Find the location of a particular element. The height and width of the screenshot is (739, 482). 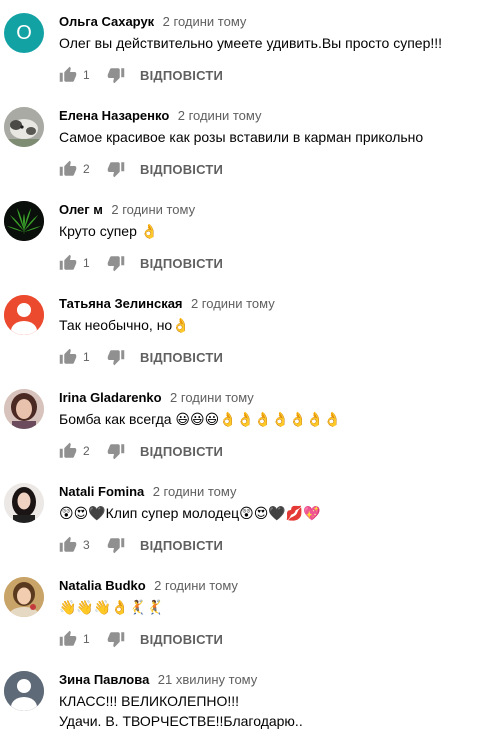

avatar: О is located at coordinates (24, 33).